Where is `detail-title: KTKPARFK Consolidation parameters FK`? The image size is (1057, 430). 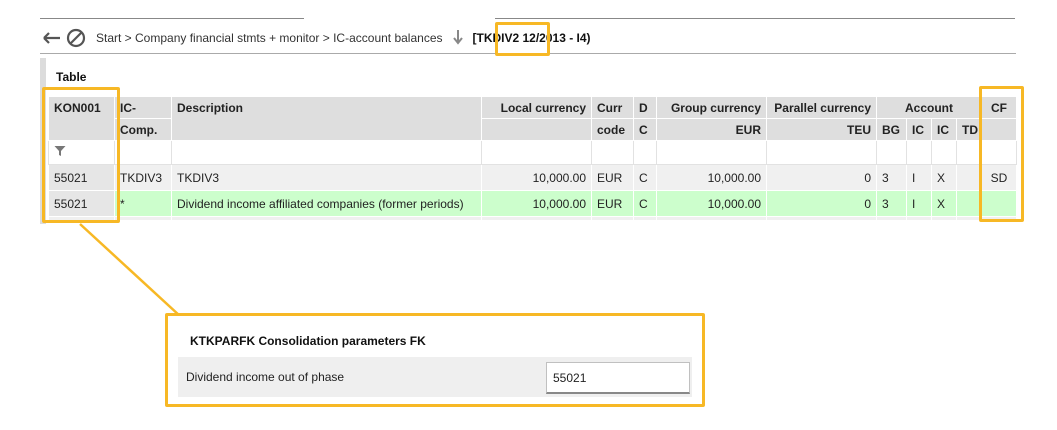
detail-title: KTKPARFK Consolidation parameters FK is located at coordinates (308, 341).